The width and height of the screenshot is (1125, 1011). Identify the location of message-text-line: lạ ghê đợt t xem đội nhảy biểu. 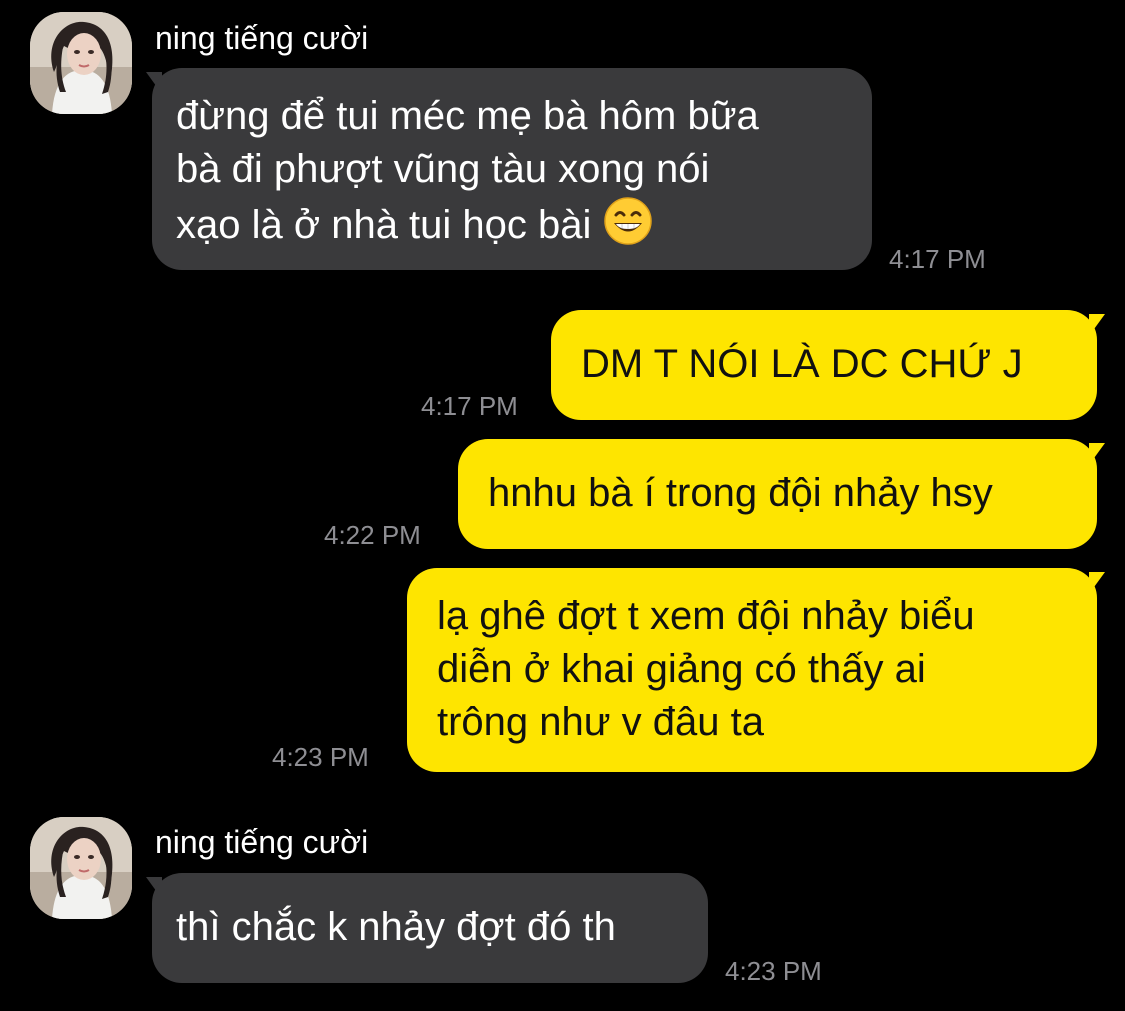
(706, 616).